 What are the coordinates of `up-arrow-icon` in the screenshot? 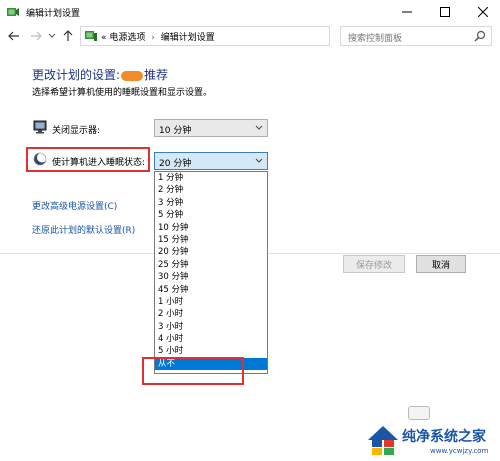 It's located at (68, 35).